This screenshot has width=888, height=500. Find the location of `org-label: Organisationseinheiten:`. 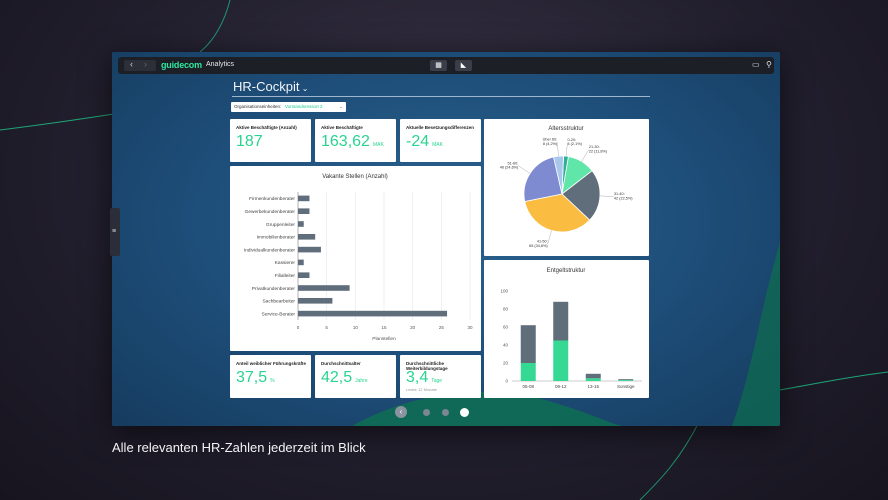

org-label: Organisationseinheiten: is located at coordinates (258, 106).